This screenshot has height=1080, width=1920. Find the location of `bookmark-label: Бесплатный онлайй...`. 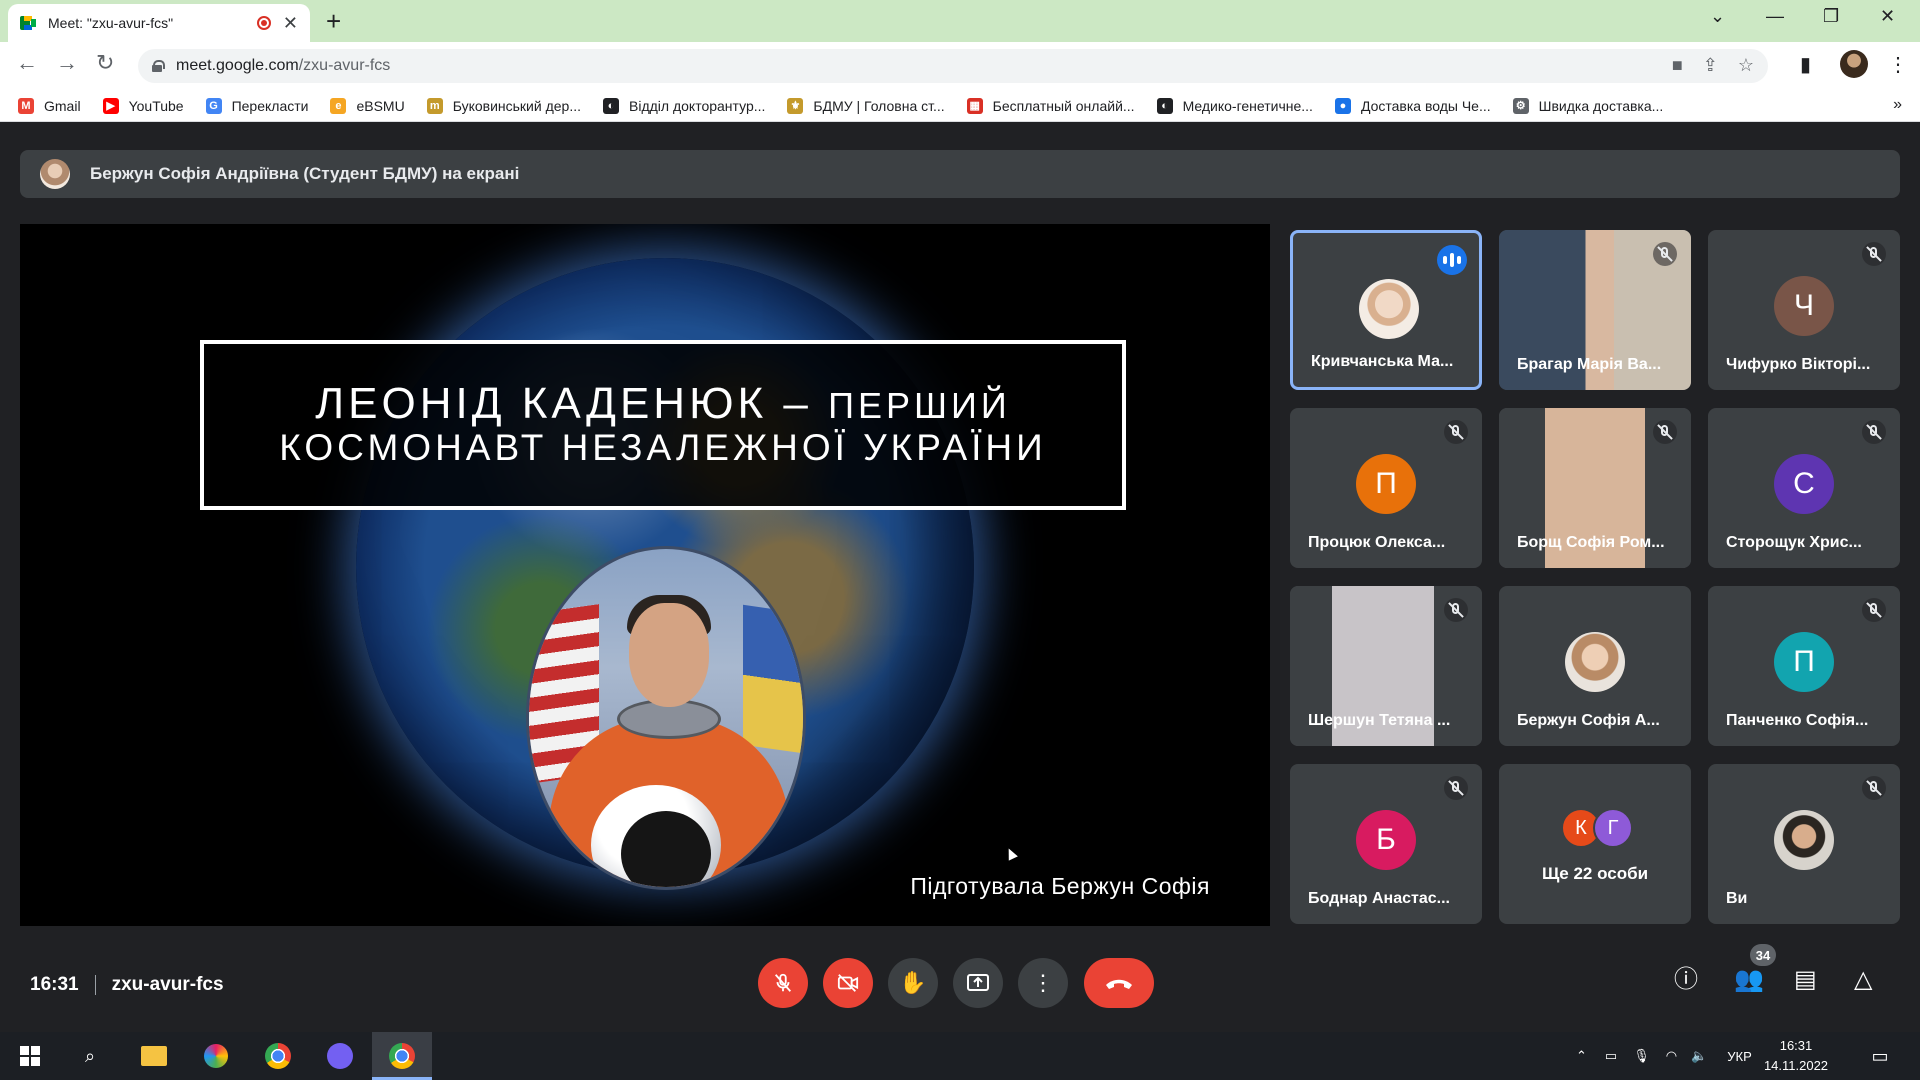

bookmark-label: Бесплатный онлайй... is located at coordinates (1063, 105).